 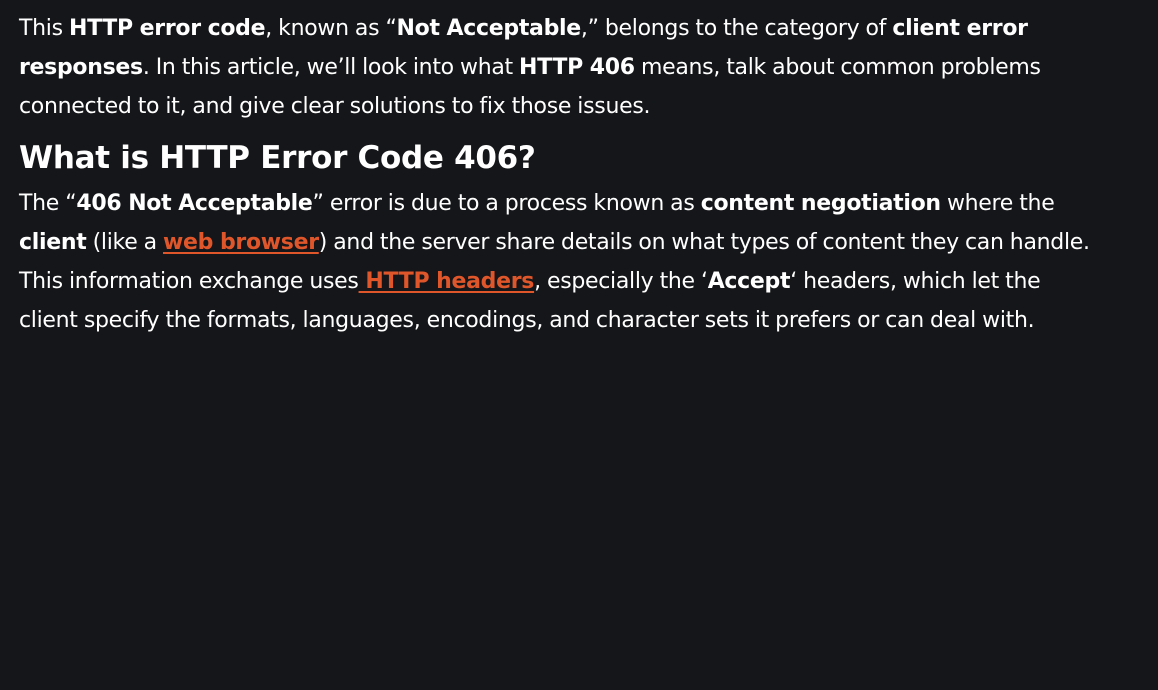 I want to click on body-text-4: (like a, so click(x=124, y=242).